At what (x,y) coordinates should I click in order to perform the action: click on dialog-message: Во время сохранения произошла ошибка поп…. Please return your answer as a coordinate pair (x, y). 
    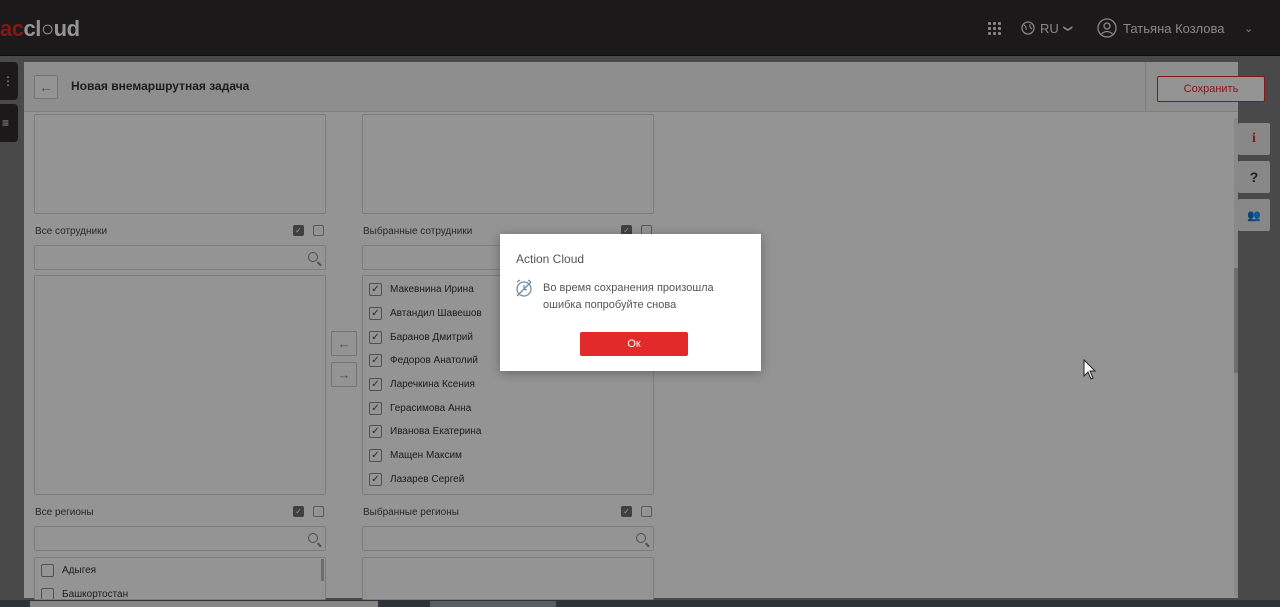
    Looking at the image, I should click on (628, 296).